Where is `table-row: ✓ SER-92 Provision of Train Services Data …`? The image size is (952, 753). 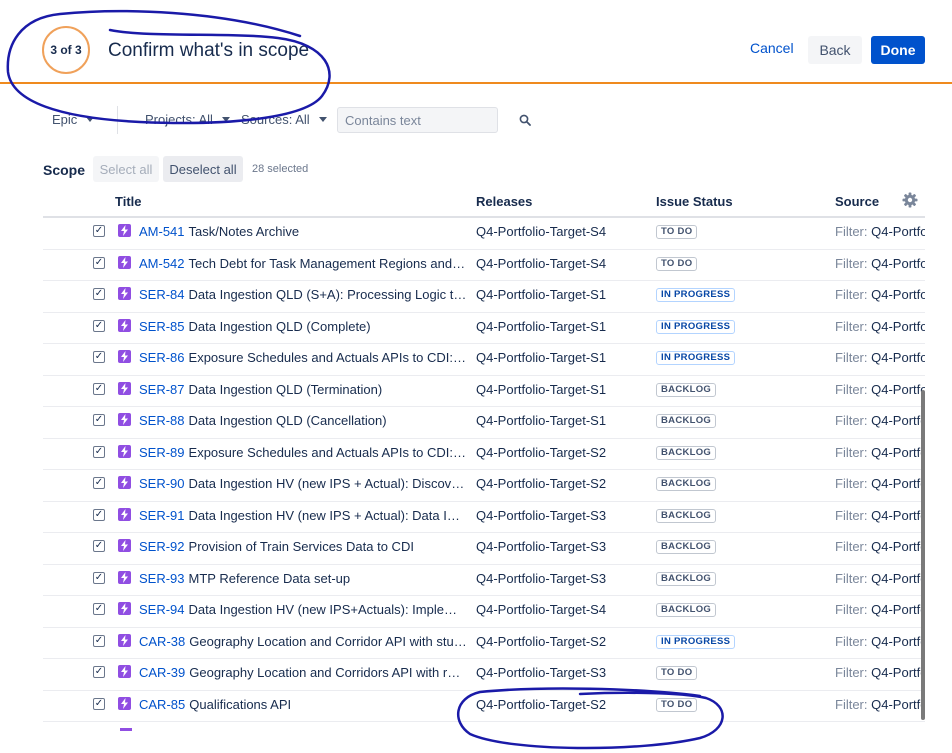 table-row: ✓ SER-92 Provision of Train Services Data … is located at coordinates (476, 549).